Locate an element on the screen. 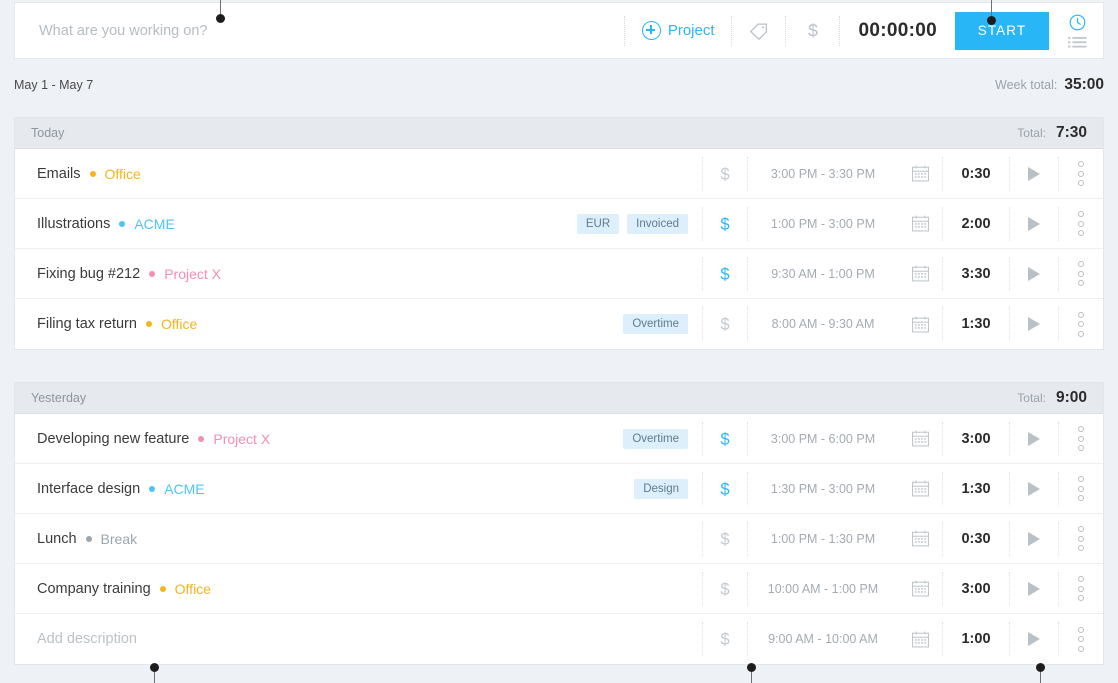 The height and width of the screenshot is (683, 1118). entry-duration: 1:00 is located at coordinates (976, 639).